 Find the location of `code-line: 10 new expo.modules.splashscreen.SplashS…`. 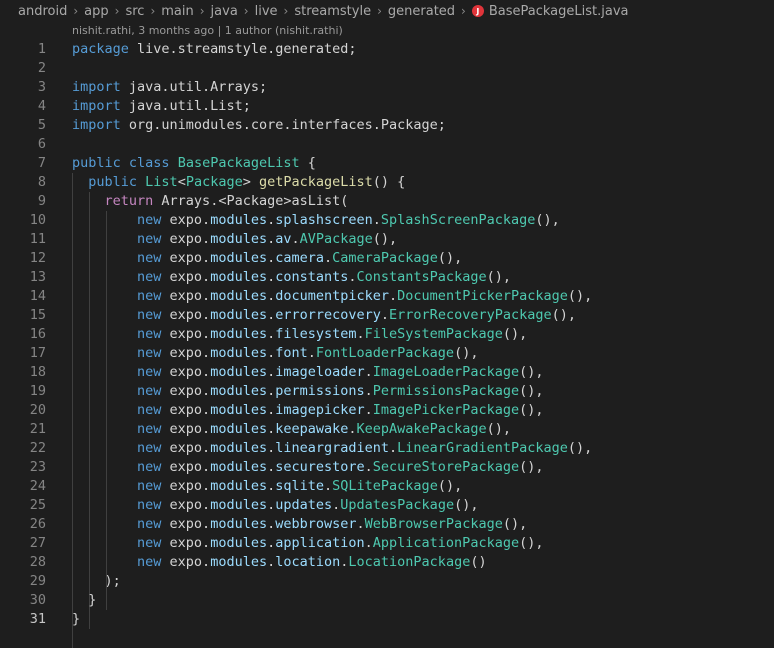

code-line: 10 new expo.modules.splashscreen.SplashS… is located at coordinates (387, 220).